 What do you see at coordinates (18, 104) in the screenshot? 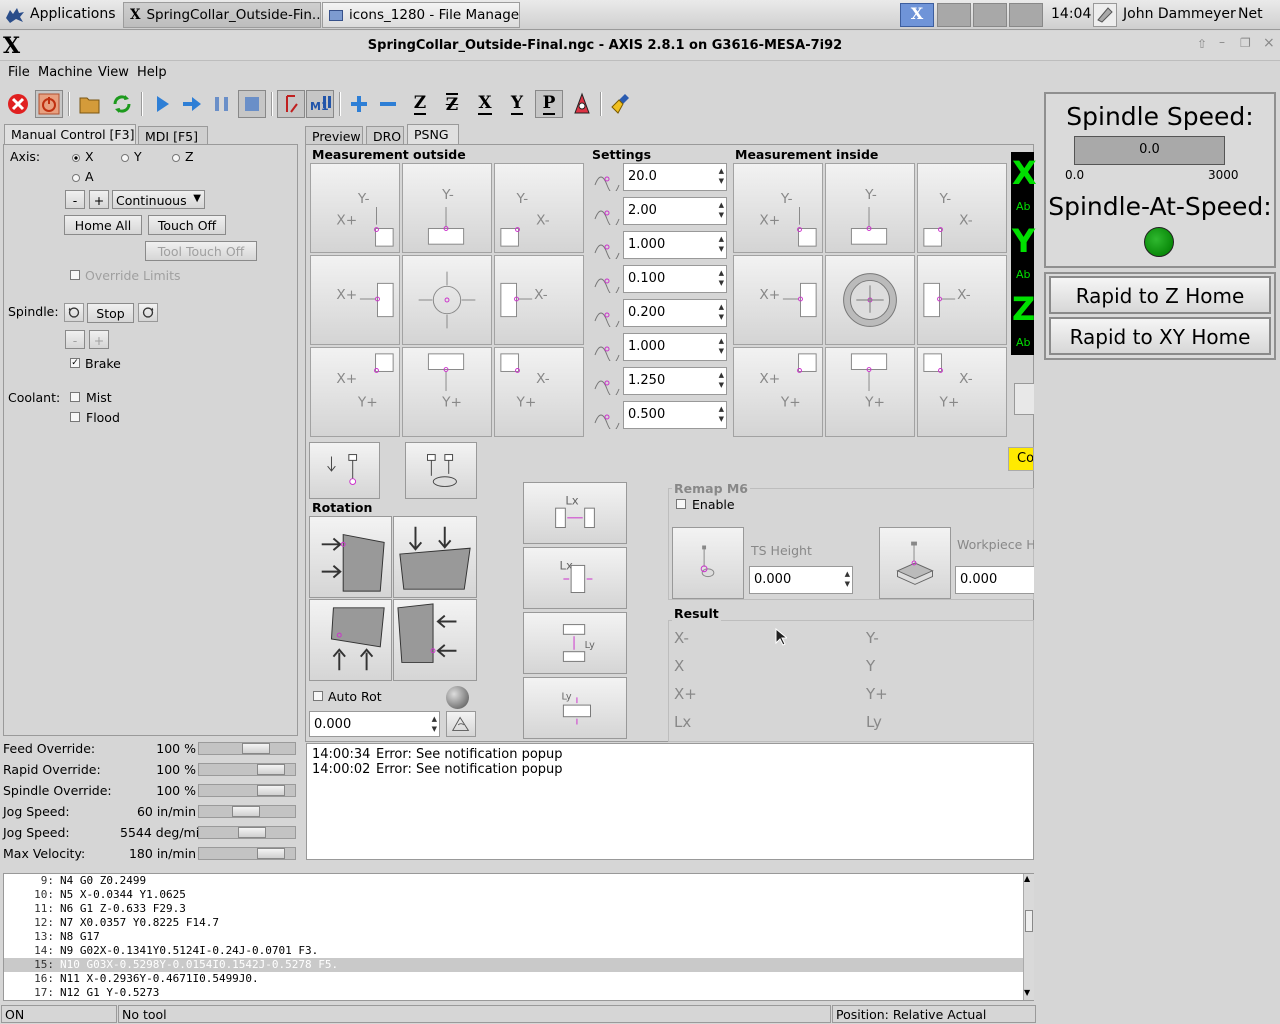
I see `estop-button` at bounding box center [18, 104].